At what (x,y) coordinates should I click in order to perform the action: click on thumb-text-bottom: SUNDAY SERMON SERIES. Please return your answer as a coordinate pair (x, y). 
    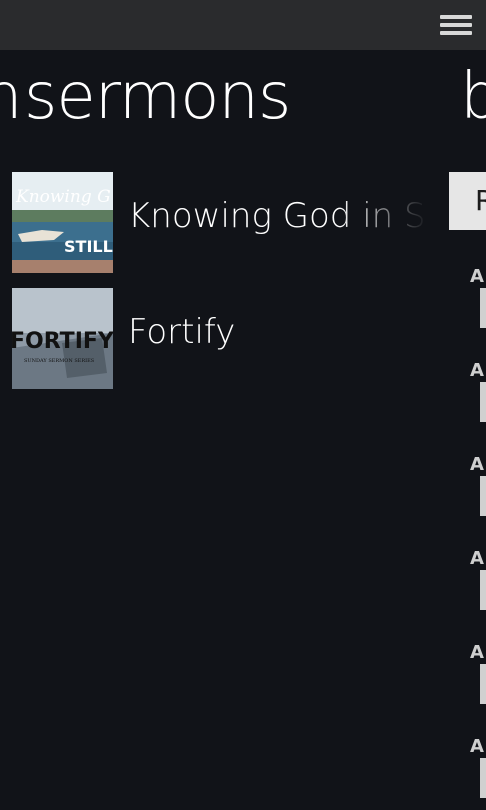
    Looking at the image, I should click on (59, 361).